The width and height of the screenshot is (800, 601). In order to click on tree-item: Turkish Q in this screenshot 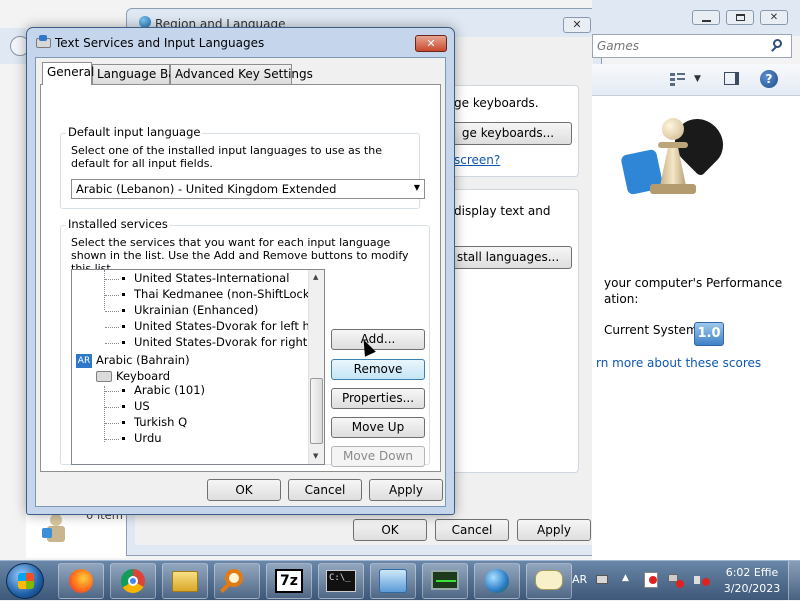, I will do `click(160, 422)`.